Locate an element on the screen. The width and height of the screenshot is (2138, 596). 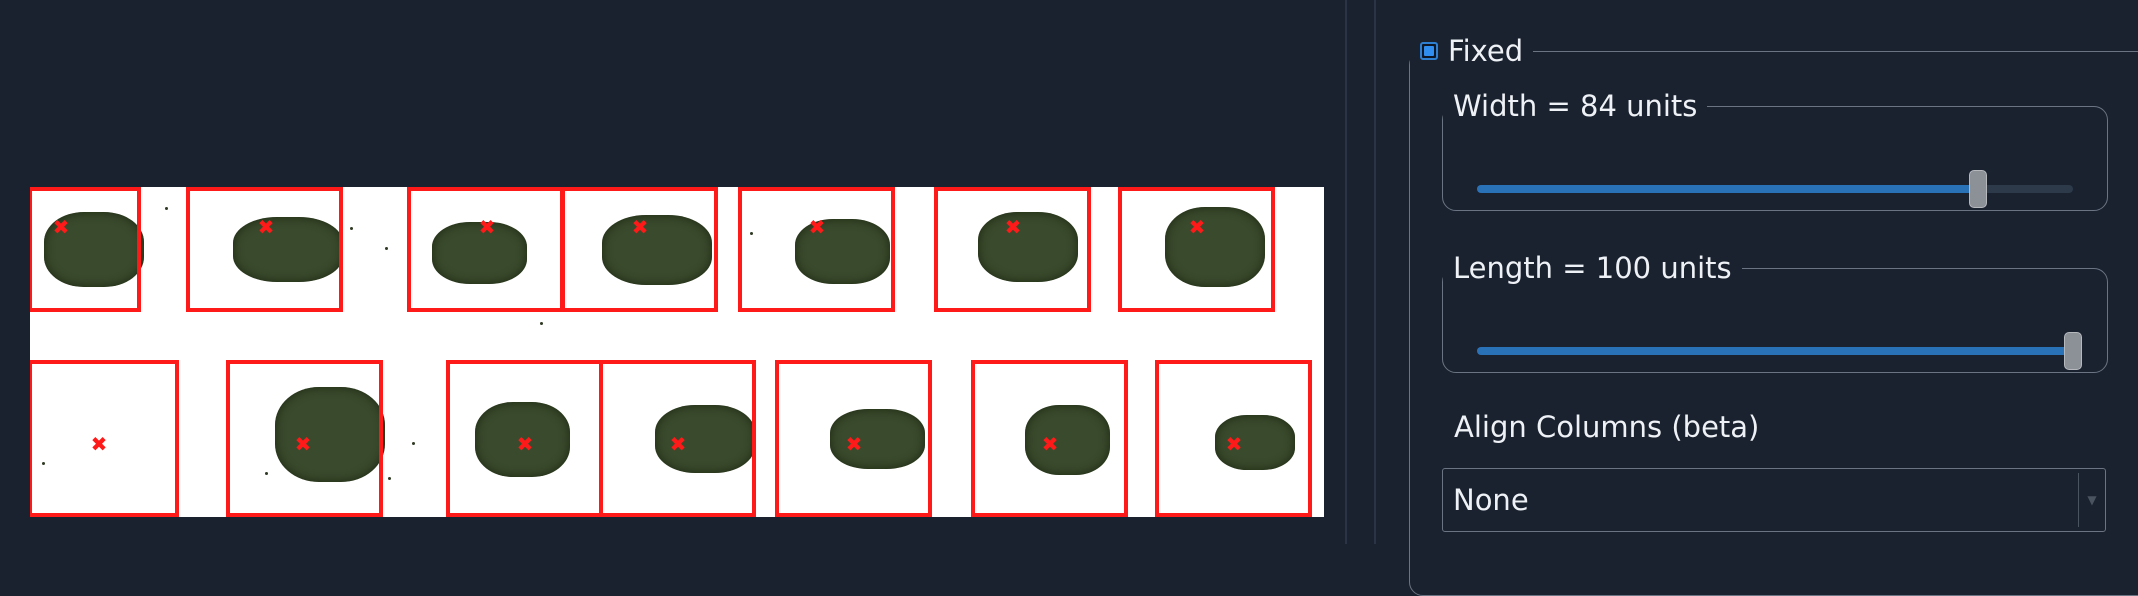
align-columns-select: None ▼ is located at coordinates (1774, 500).